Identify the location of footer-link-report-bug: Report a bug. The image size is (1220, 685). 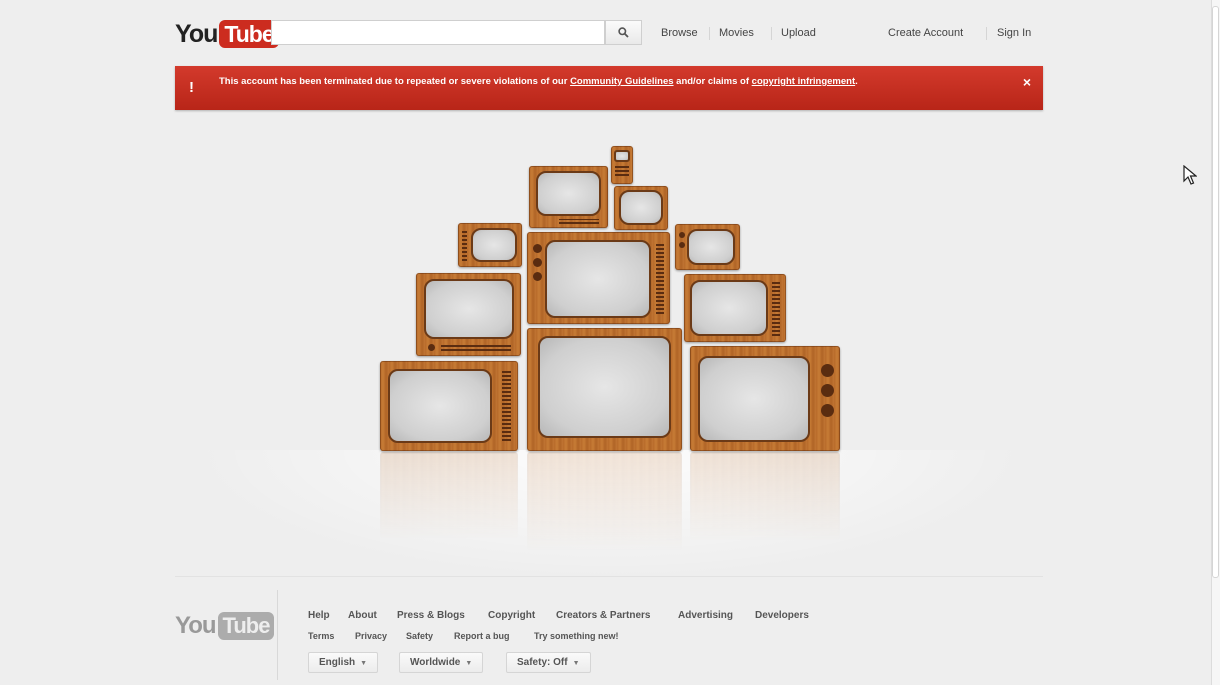
(482, 636).